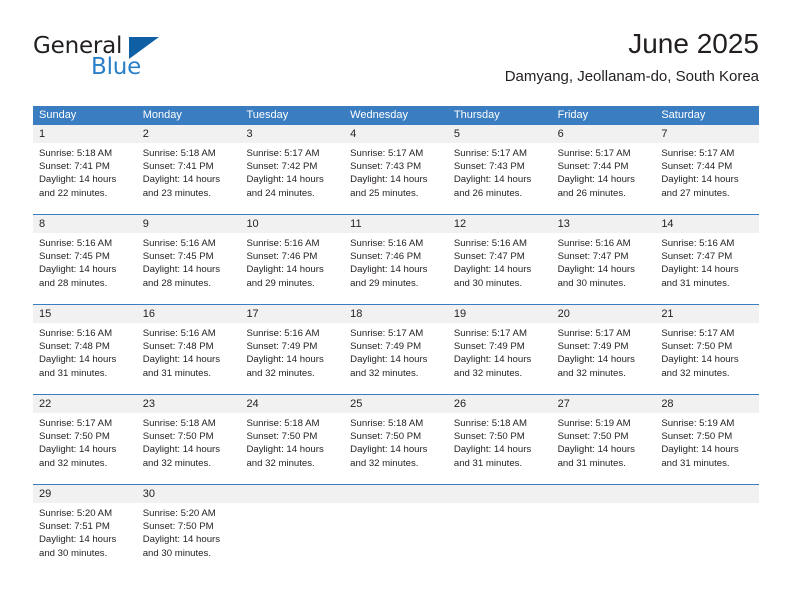 The image size is (792, 612). I want to click on day-number-row: 18, so click(396, 314).